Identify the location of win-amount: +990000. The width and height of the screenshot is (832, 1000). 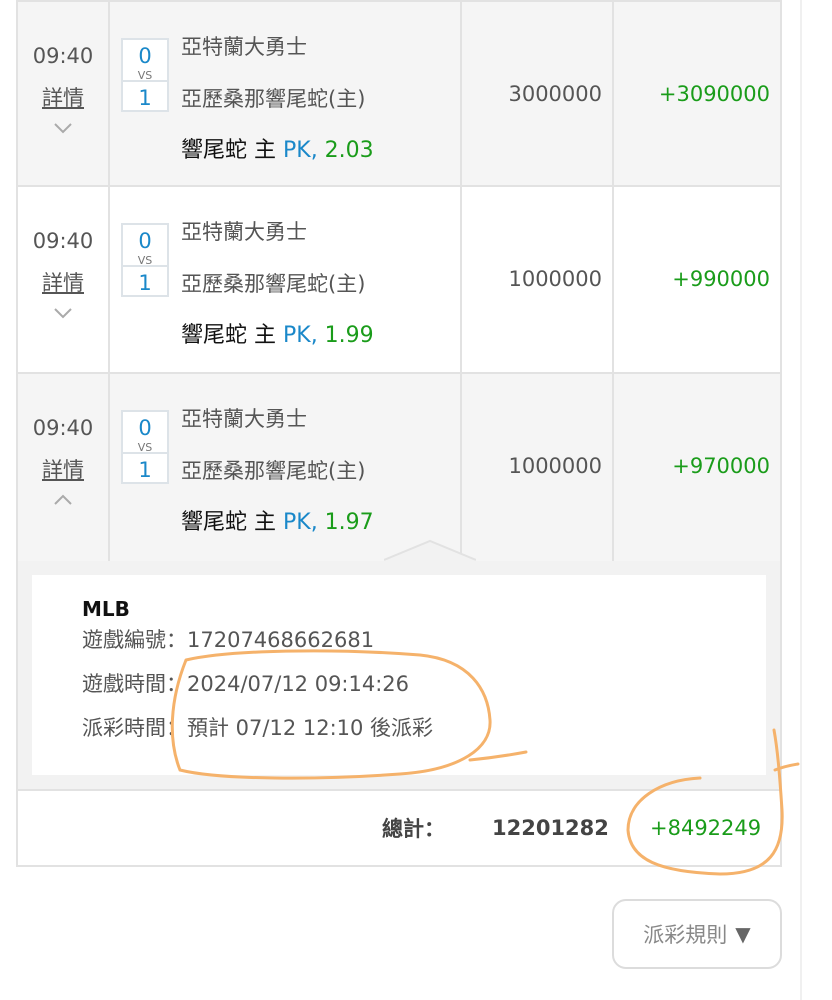
(721, 279).